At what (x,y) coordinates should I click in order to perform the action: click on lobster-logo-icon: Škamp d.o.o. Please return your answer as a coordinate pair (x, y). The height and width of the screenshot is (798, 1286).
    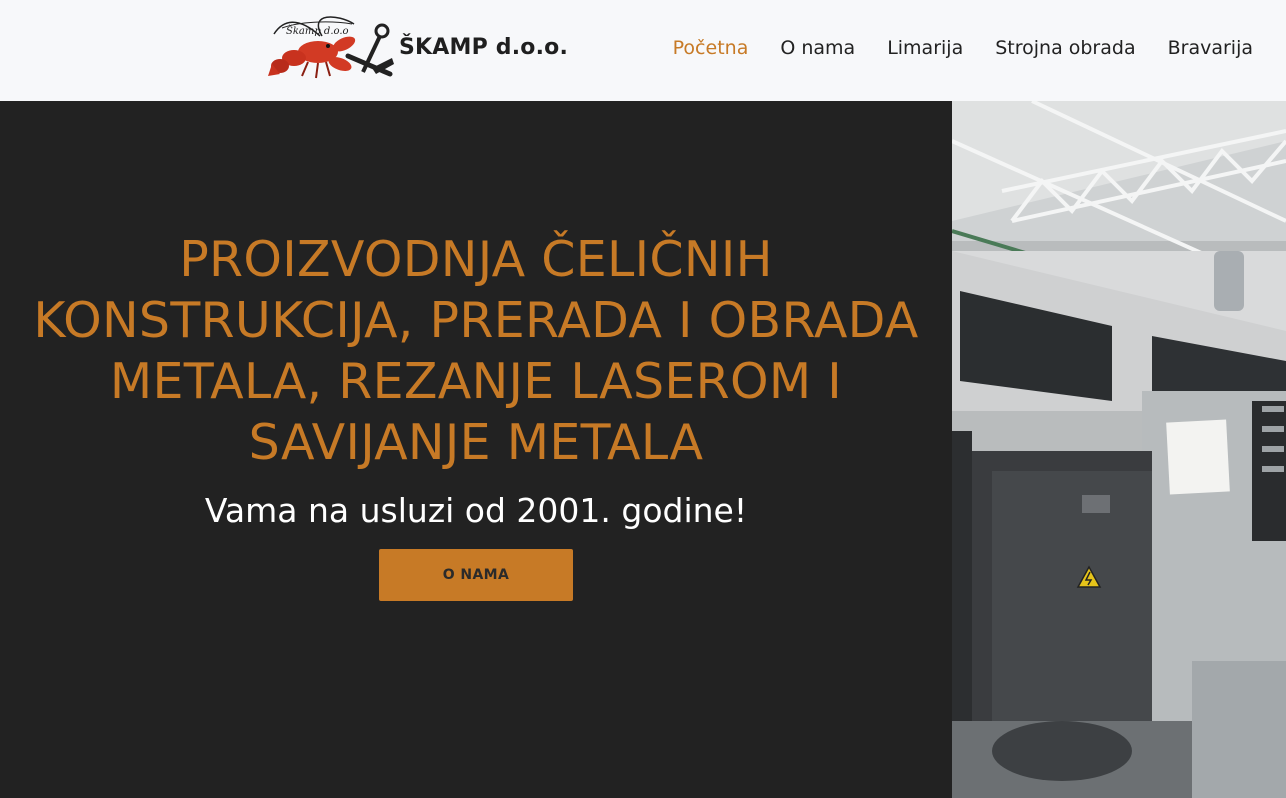
    Looking at the image, I should click on (331, 47).